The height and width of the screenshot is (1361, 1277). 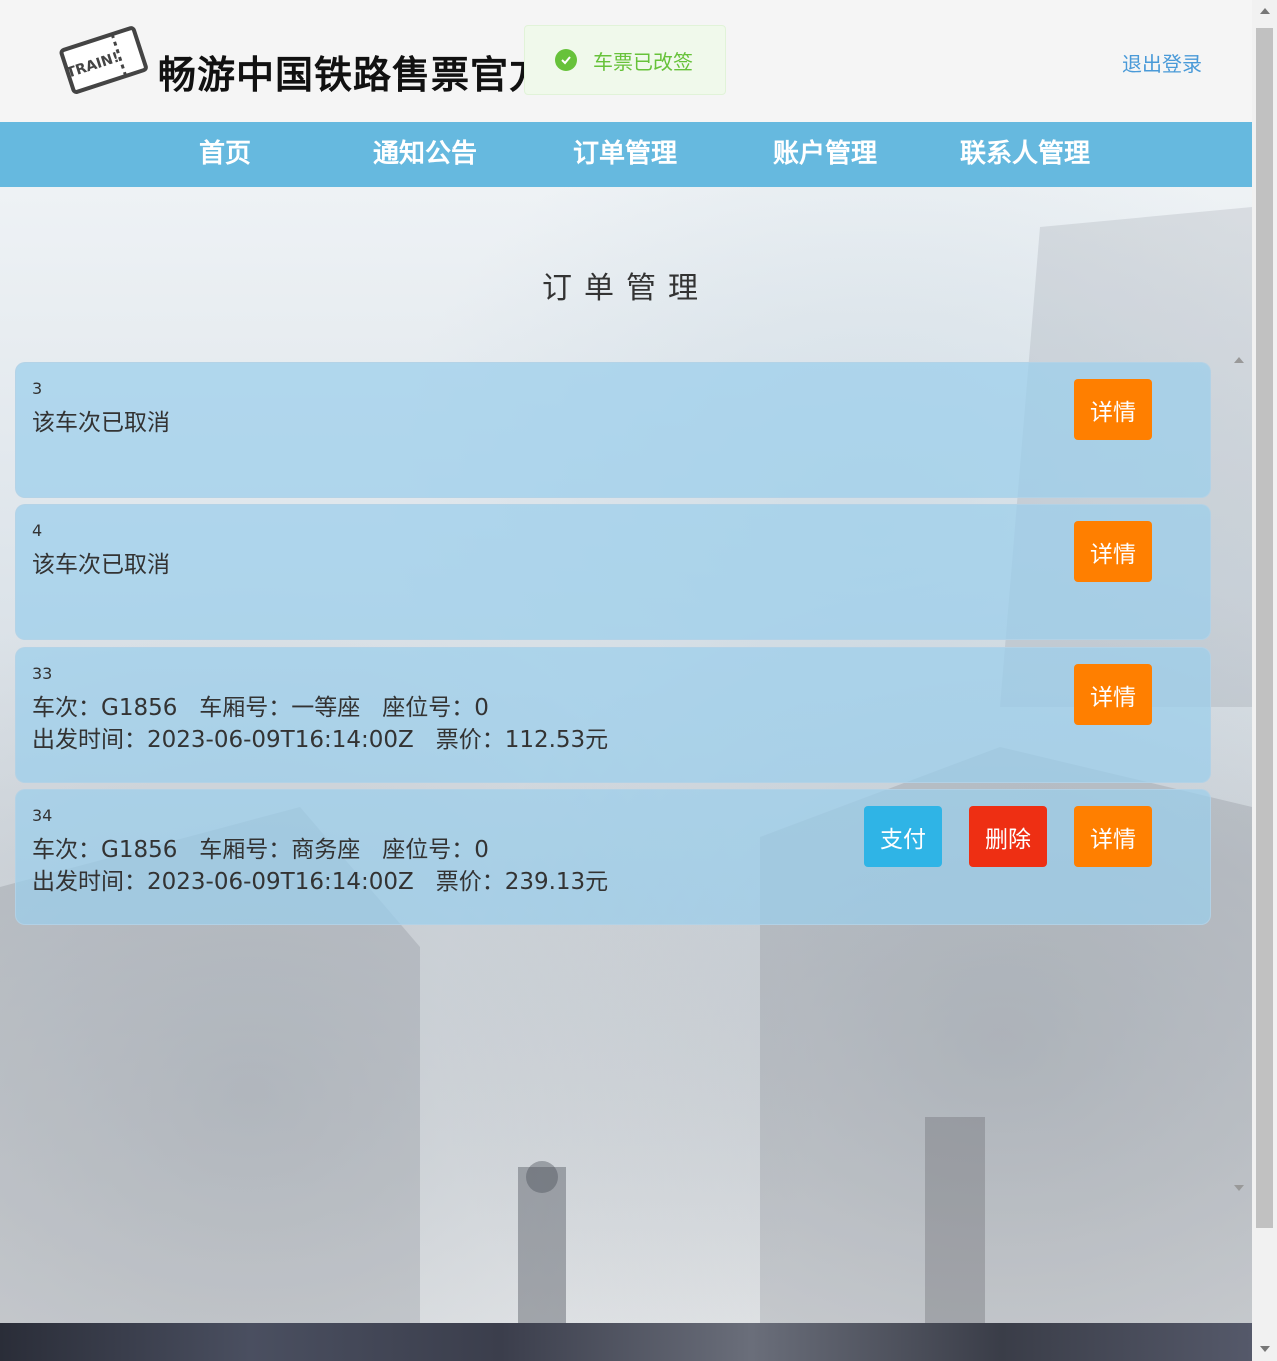 What do you see at coordinates (626, 288) in the screenshot?
I see `page-title: 订单管理` at bounding box center [626, 288].